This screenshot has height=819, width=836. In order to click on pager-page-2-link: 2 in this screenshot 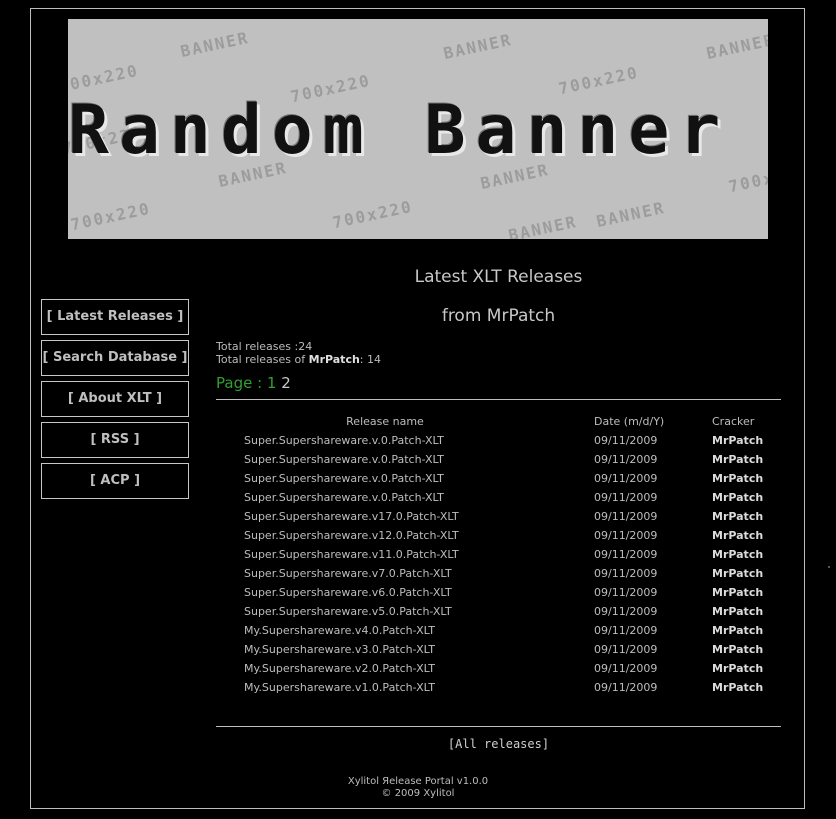, I will do `click(286, 383)`.